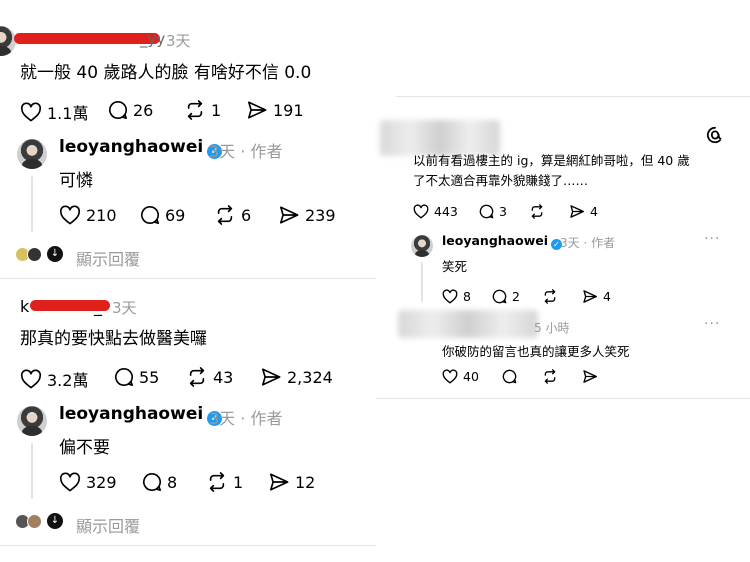  Describe the element at coordinates (536, 351) in the screenshot. I see `right-reply2-text: 你破防的留言也真的讓更多人笑死` at that location.